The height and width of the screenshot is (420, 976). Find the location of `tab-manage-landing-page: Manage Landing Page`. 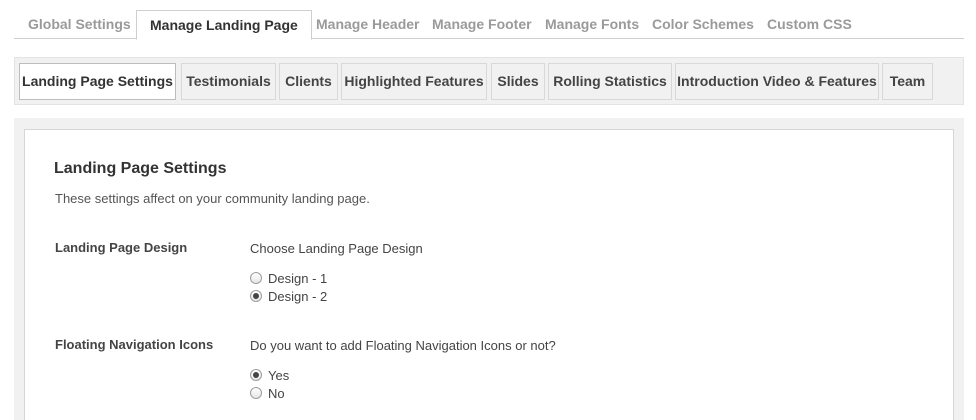

tab-manage-landing-page: Manage Landing Page is located at coordinates (224, 25).